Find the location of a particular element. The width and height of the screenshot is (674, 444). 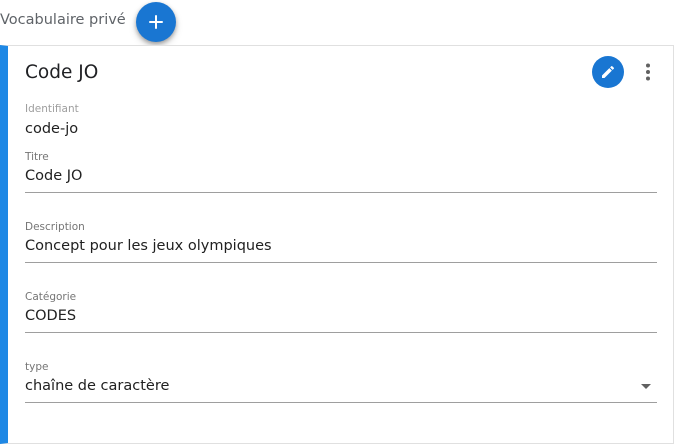

edit-button is located at coordinates (608, 72).